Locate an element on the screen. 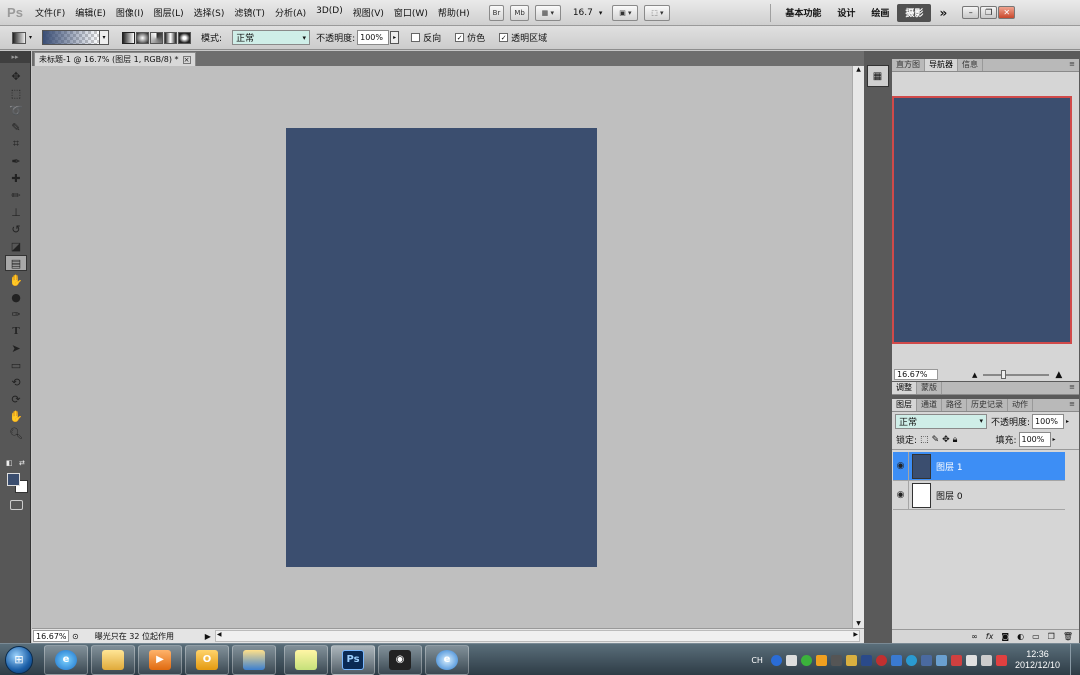 Image resolution: width=1080 pixels, height=675 pixels. taskbar-ie-button: e is located at coordinates (66, 659).